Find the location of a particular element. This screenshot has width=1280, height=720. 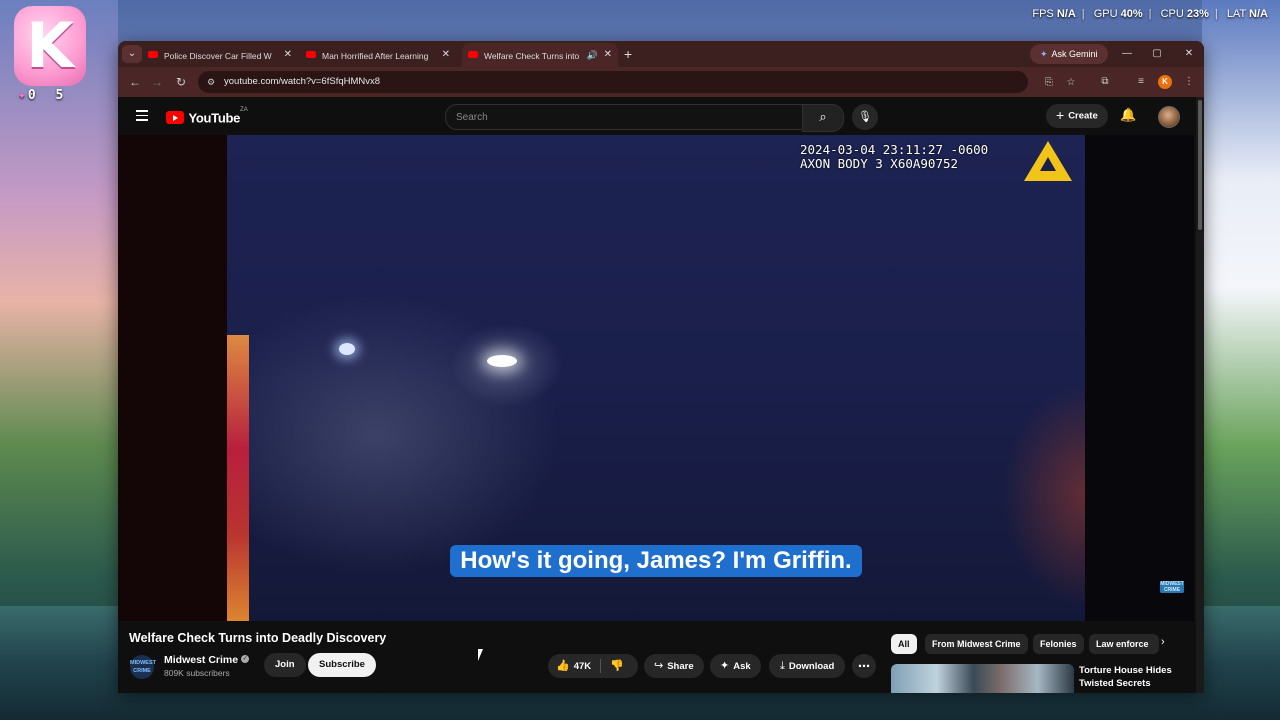

more-horizontal-icon: ⋯ is located at coordinates (864, 666).